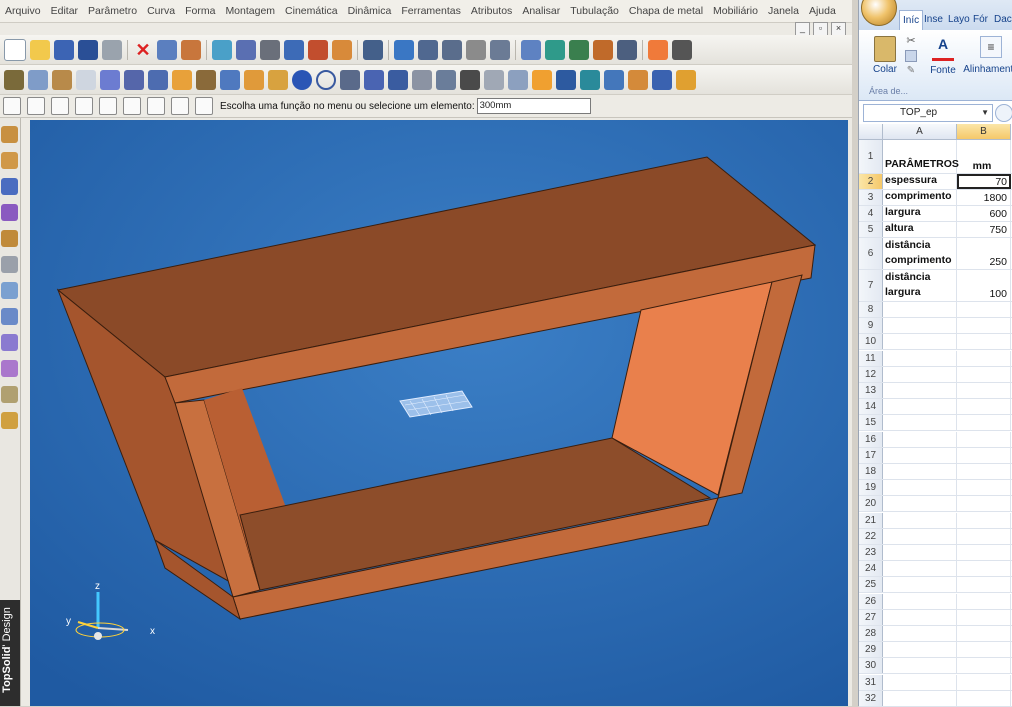  What do you see at coordinates (871, 488) in the screenshot?
I see `row-number: 19` at bounding box center [871, 488].